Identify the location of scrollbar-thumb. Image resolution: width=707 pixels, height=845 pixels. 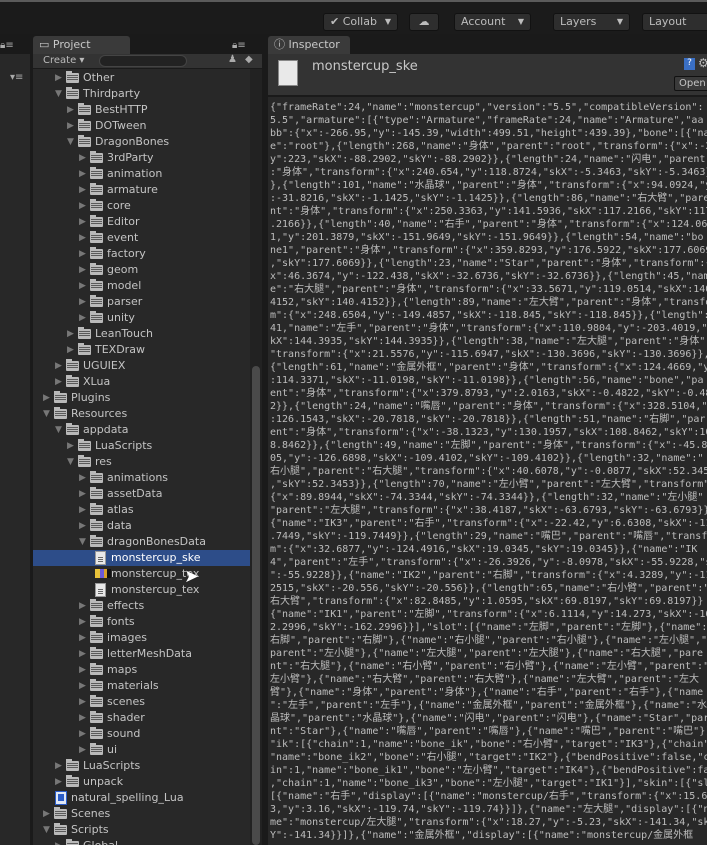
(256, 605).